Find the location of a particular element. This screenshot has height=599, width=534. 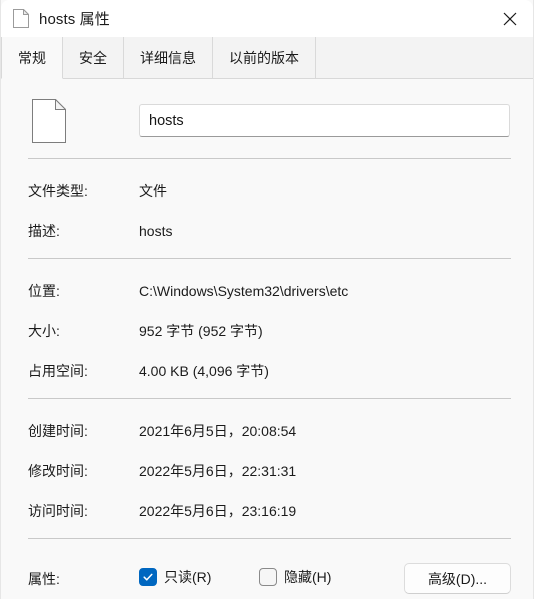

created-label: 创建时间: is located at coordinates (58, 431).